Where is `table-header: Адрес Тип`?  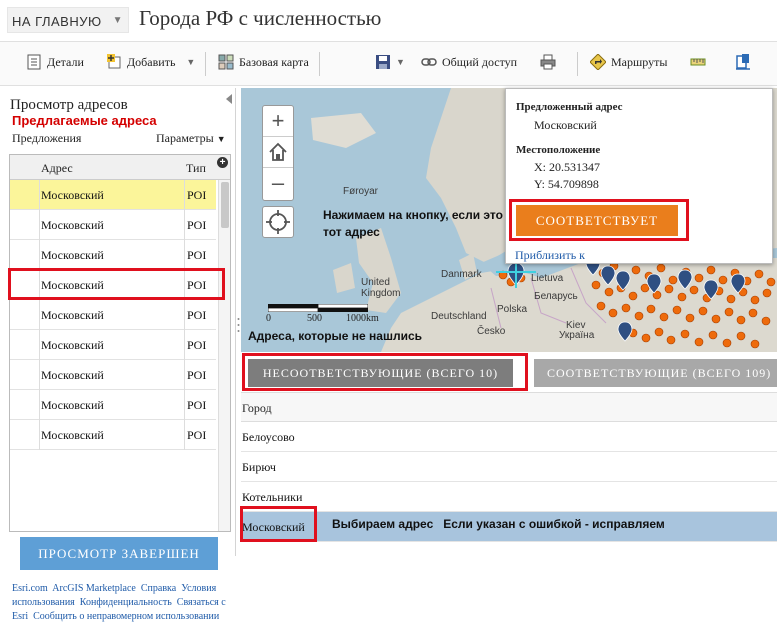 table-header: Адрес Тип is located at coordinates (120, 167).